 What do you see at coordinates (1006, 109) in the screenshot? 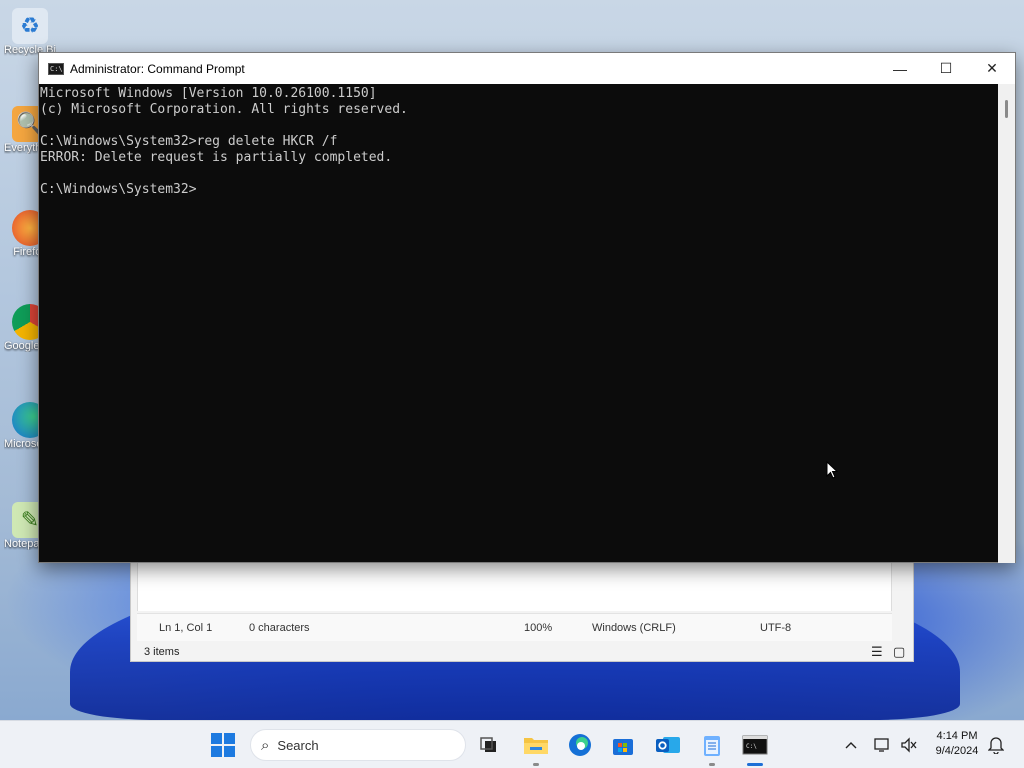
I see `scrollbar-thumb` at bounding box center [1006, 109].